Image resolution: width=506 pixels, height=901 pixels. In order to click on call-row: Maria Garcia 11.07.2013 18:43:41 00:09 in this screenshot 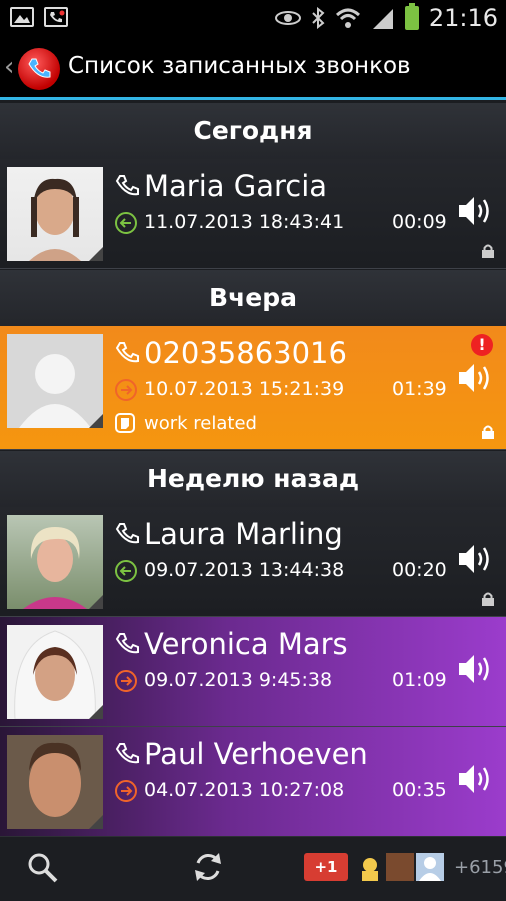, I will do `click(253, 214)`.